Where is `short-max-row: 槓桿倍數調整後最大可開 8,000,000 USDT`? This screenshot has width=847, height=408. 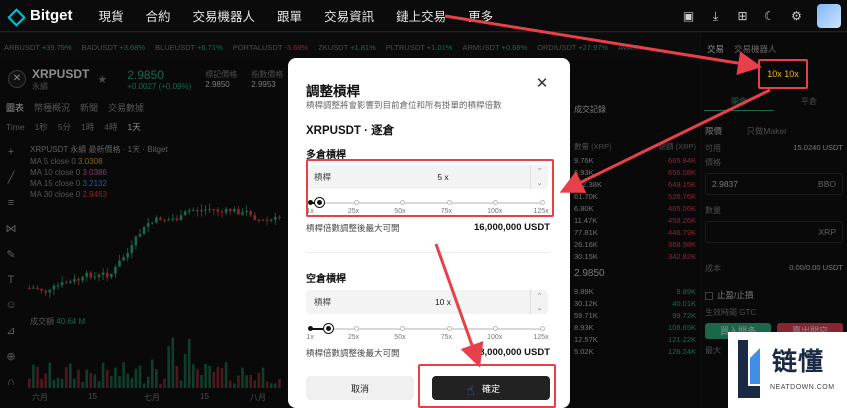 short-max-row: 槓桿倍數調整後最大可開 8,000,000 USDT is located at coordinates (428, 352).